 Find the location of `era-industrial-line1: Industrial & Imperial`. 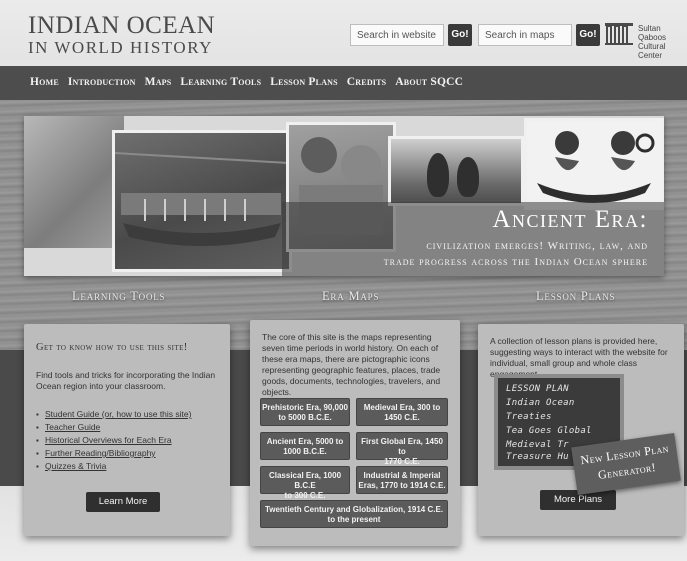

era-industrial-line1: Industrial & Imperial is located at coordinates (402, 475).